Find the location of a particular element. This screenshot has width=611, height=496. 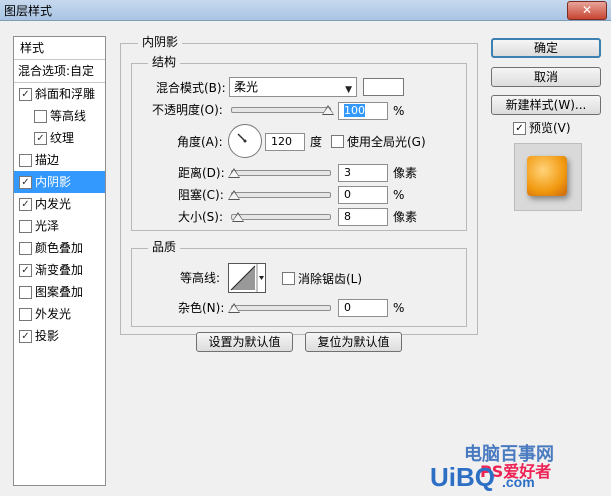

ok-button: 确定 is located at coordinates (546, 48).